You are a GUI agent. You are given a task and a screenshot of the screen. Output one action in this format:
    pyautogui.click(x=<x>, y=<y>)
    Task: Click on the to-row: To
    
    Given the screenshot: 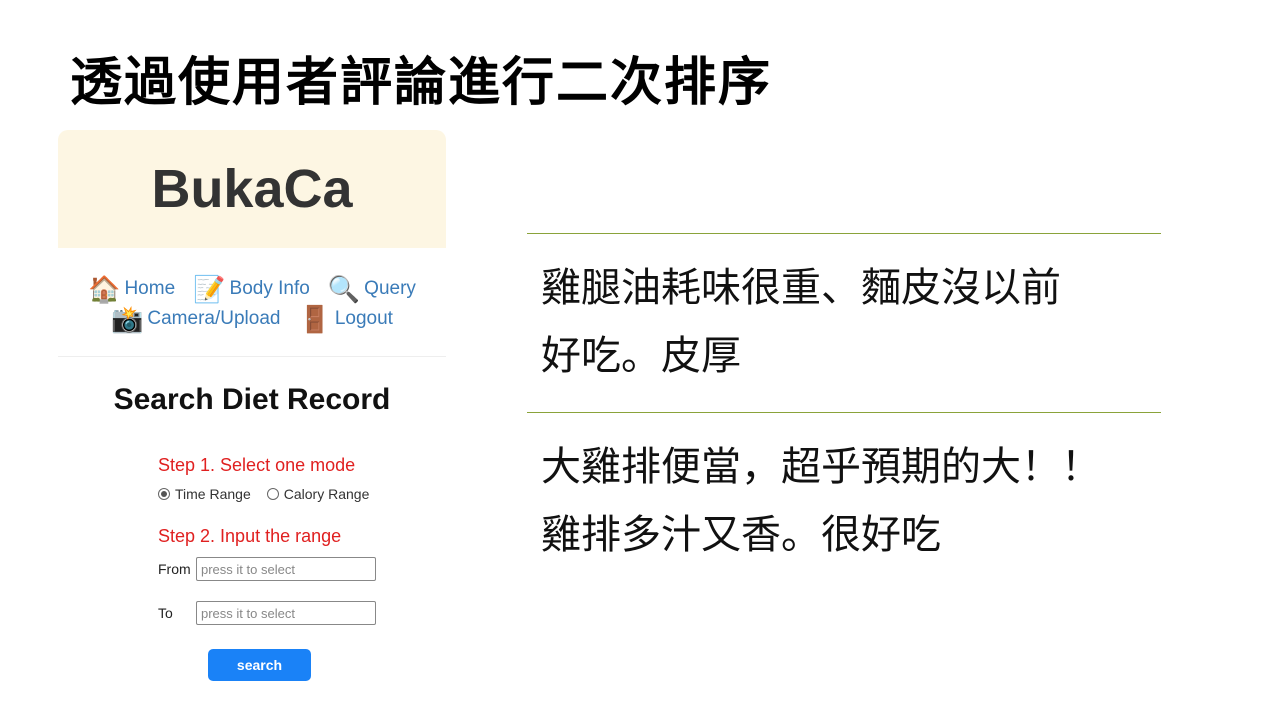 What is the action you would take?
    pyautogui.click(x=302, y=613)
    